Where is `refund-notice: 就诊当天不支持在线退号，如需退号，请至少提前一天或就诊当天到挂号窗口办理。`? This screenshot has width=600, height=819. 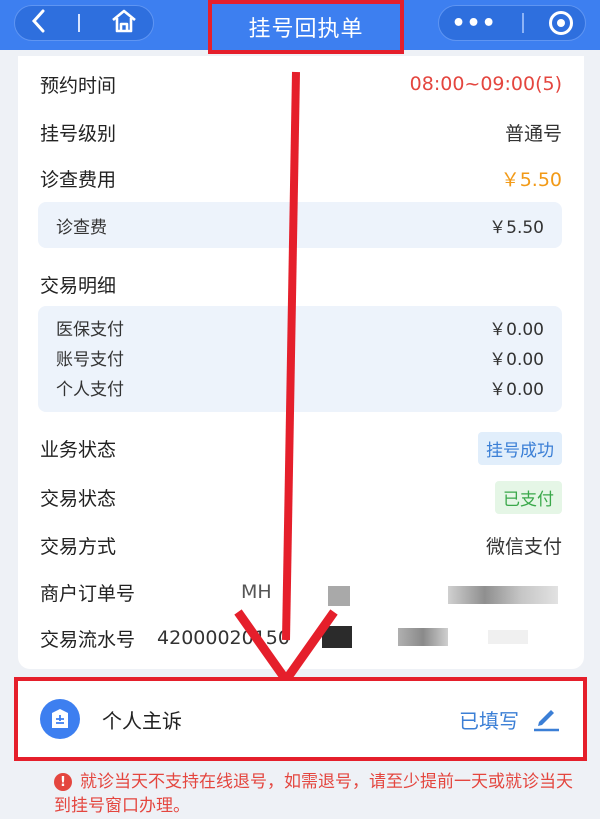
refund-notice: 就诊当天不支持在线退号，如需退号，请至少提前一天或就诊当天到挂号窗口办理。 is located at coordinates (314, 794).